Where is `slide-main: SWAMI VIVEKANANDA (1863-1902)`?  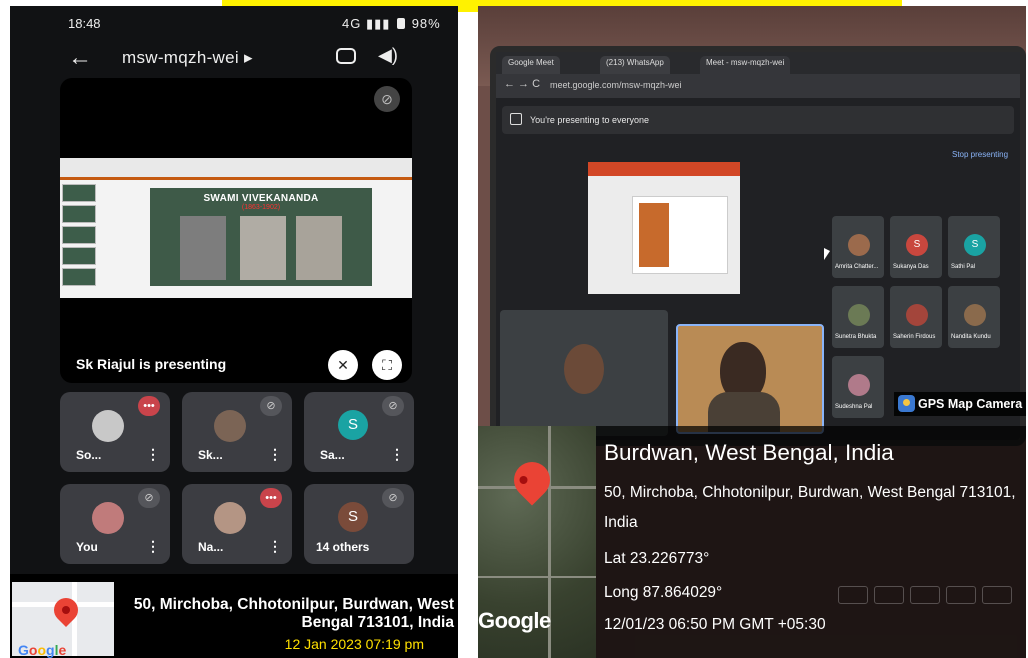 slide-main: SWAMI VIVEKANANDA (1863-1902) is located at coordinates (261, 237).